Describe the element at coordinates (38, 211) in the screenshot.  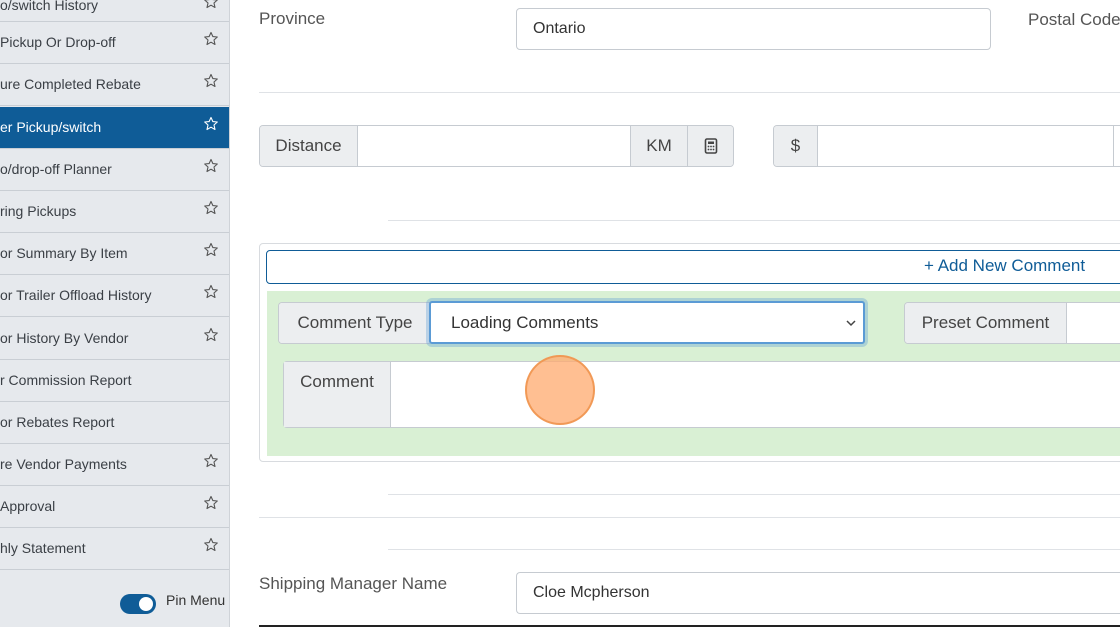
I see `sidebar-item-label: ring Pickups` at that location.